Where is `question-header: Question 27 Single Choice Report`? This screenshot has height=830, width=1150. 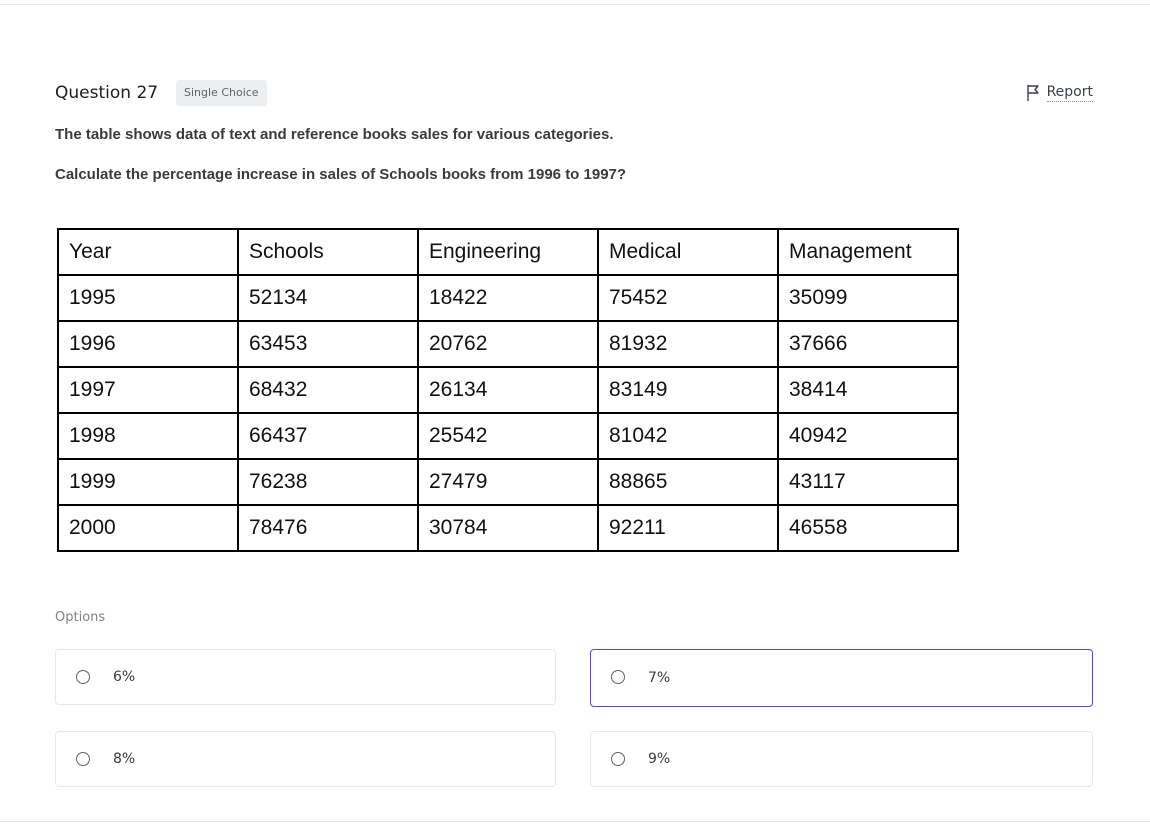
question-header: Question 27 Single Choice Report is located at coordinates (574, 93).